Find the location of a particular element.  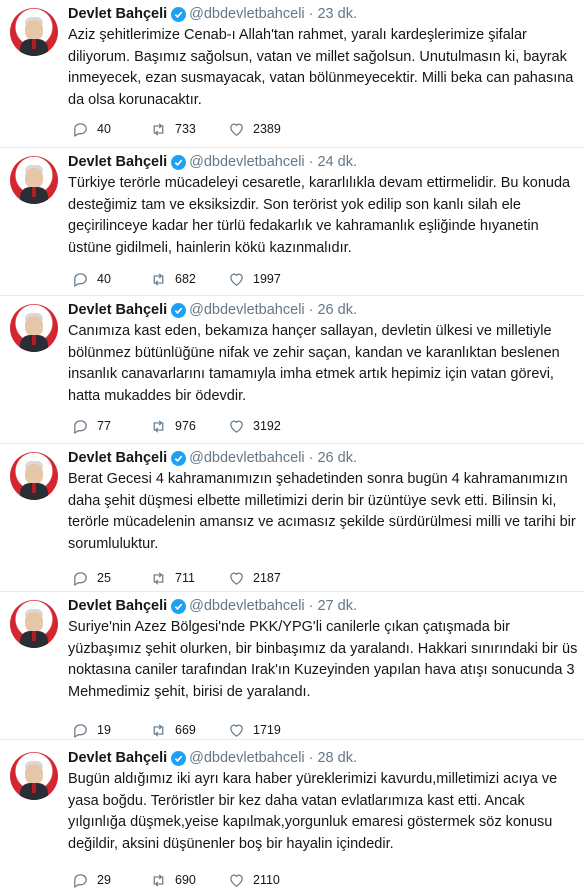

retweet-count: 733 is located at coordinates (185, 129).